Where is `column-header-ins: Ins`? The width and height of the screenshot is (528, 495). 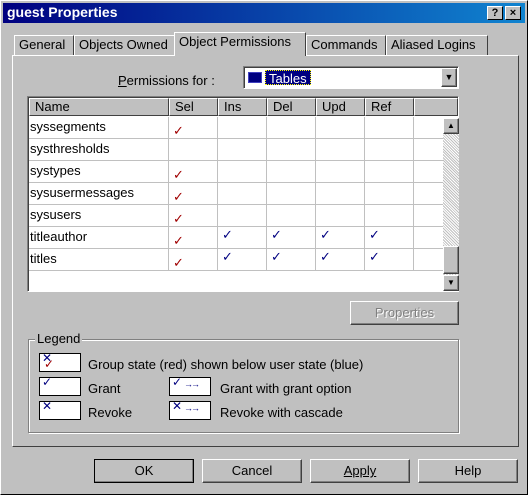
column-header-ins: Ins is located at coordinates (242, 107).